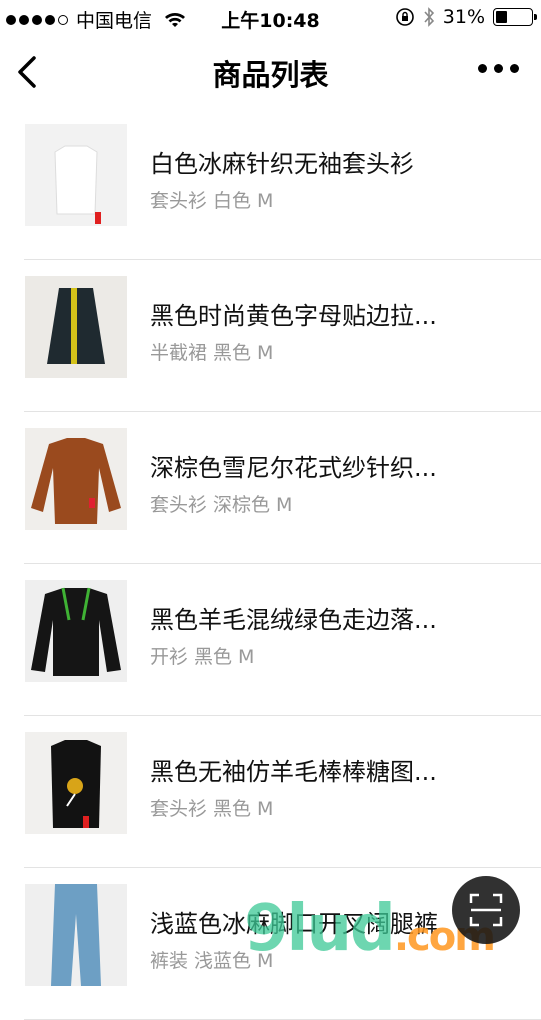 Image resolution: width=541 pixels, height=1020 pixels. What do you see at coordinates (498, 68) in the screenshot?
I see `more-dots-icon` at bounding box center [498, 68].